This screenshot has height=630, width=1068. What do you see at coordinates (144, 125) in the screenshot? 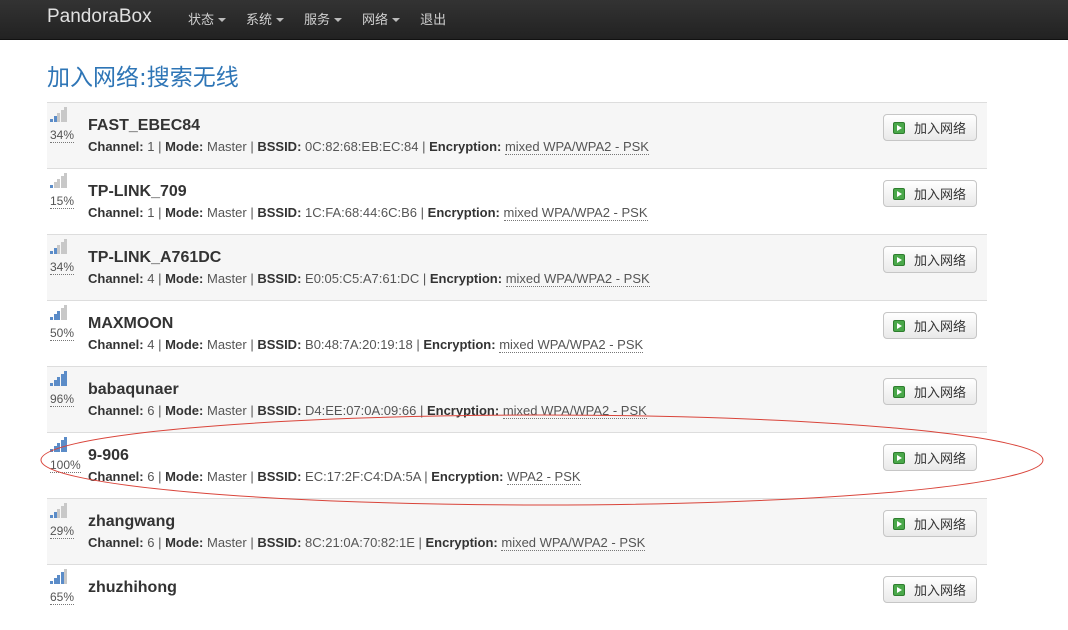
I see `network-ssid: FAST_EBEC84` at bounding box center [144, 125].